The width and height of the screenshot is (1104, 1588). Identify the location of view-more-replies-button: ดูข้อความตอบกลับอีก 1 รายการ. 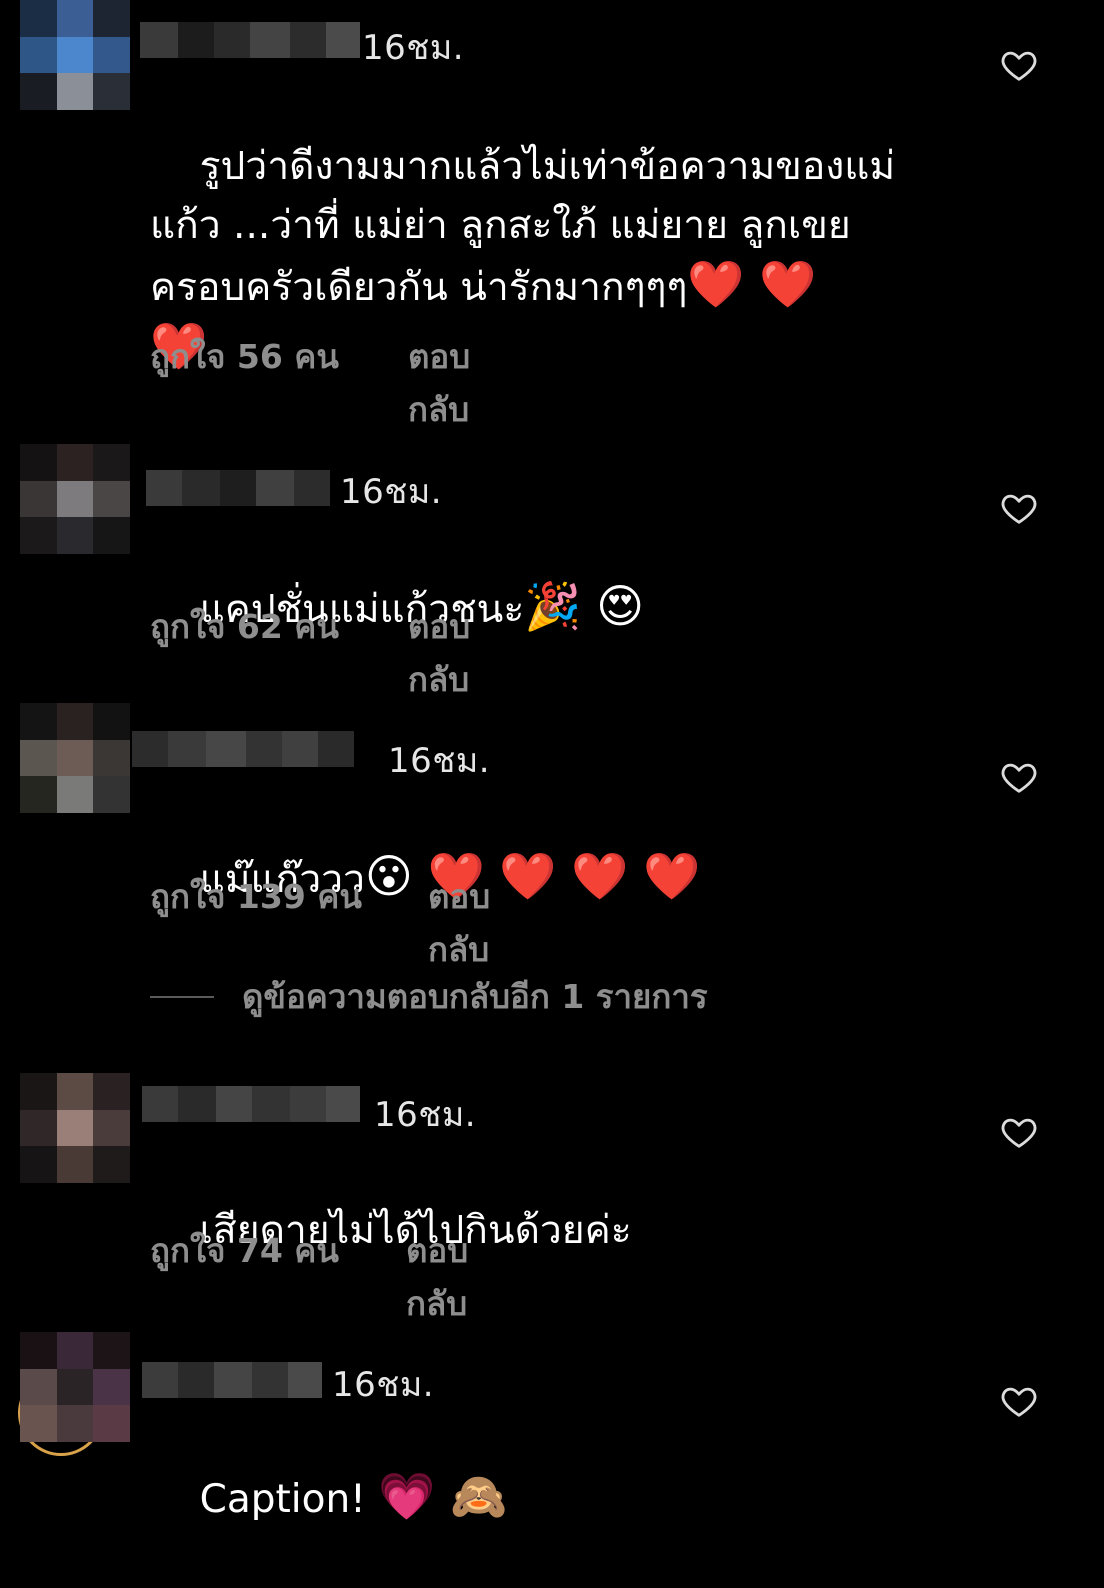
(429, 996).